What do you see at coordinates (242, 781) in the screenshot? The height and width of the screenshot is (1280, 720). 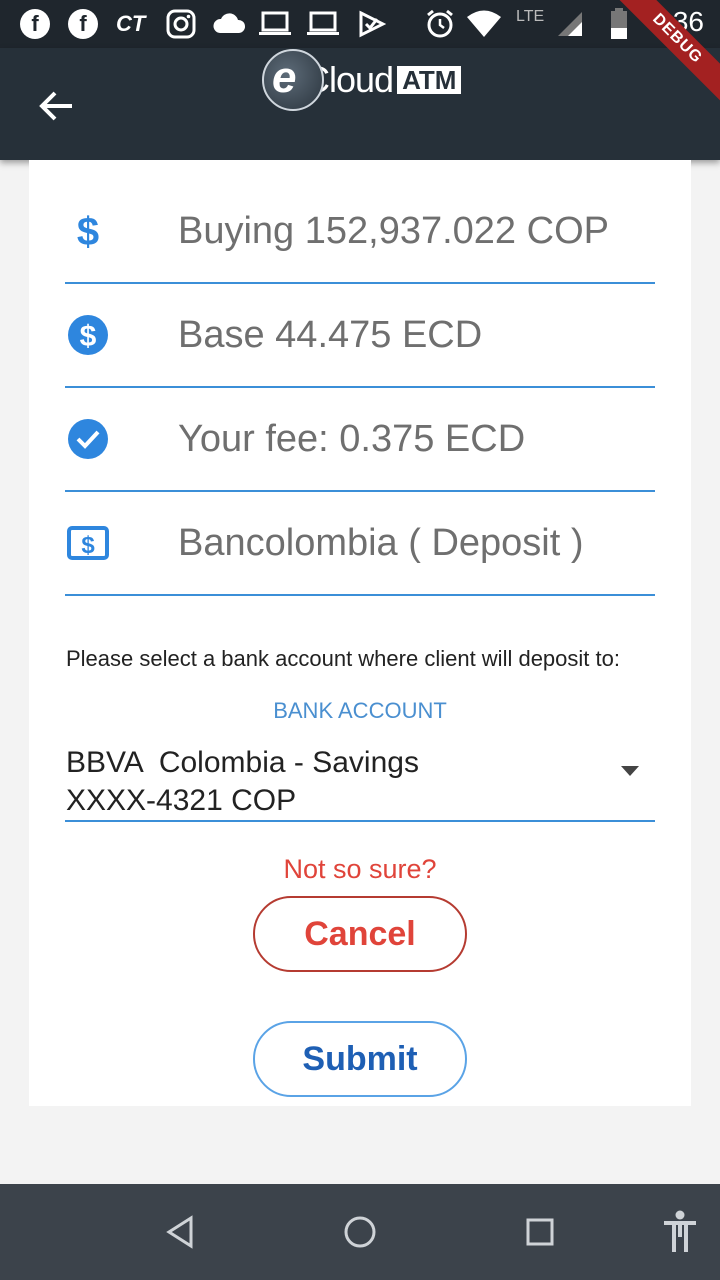 I see `bank-account-value: BBVA Colombia - Savings XXXX-4321 COP` at bounding box center [242, 781].